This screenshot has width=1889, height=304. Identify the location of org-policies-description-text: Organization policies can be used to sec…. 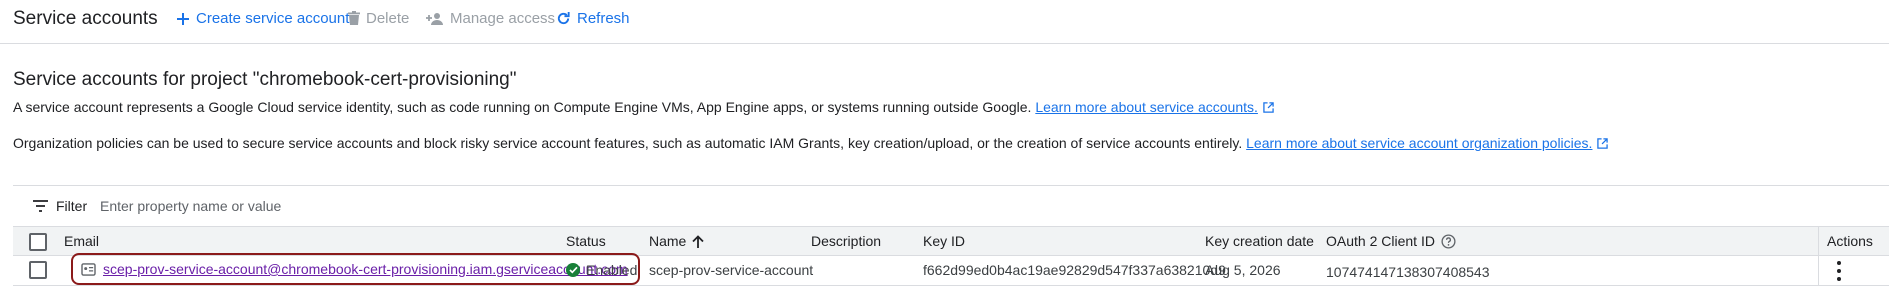
(628, 143).